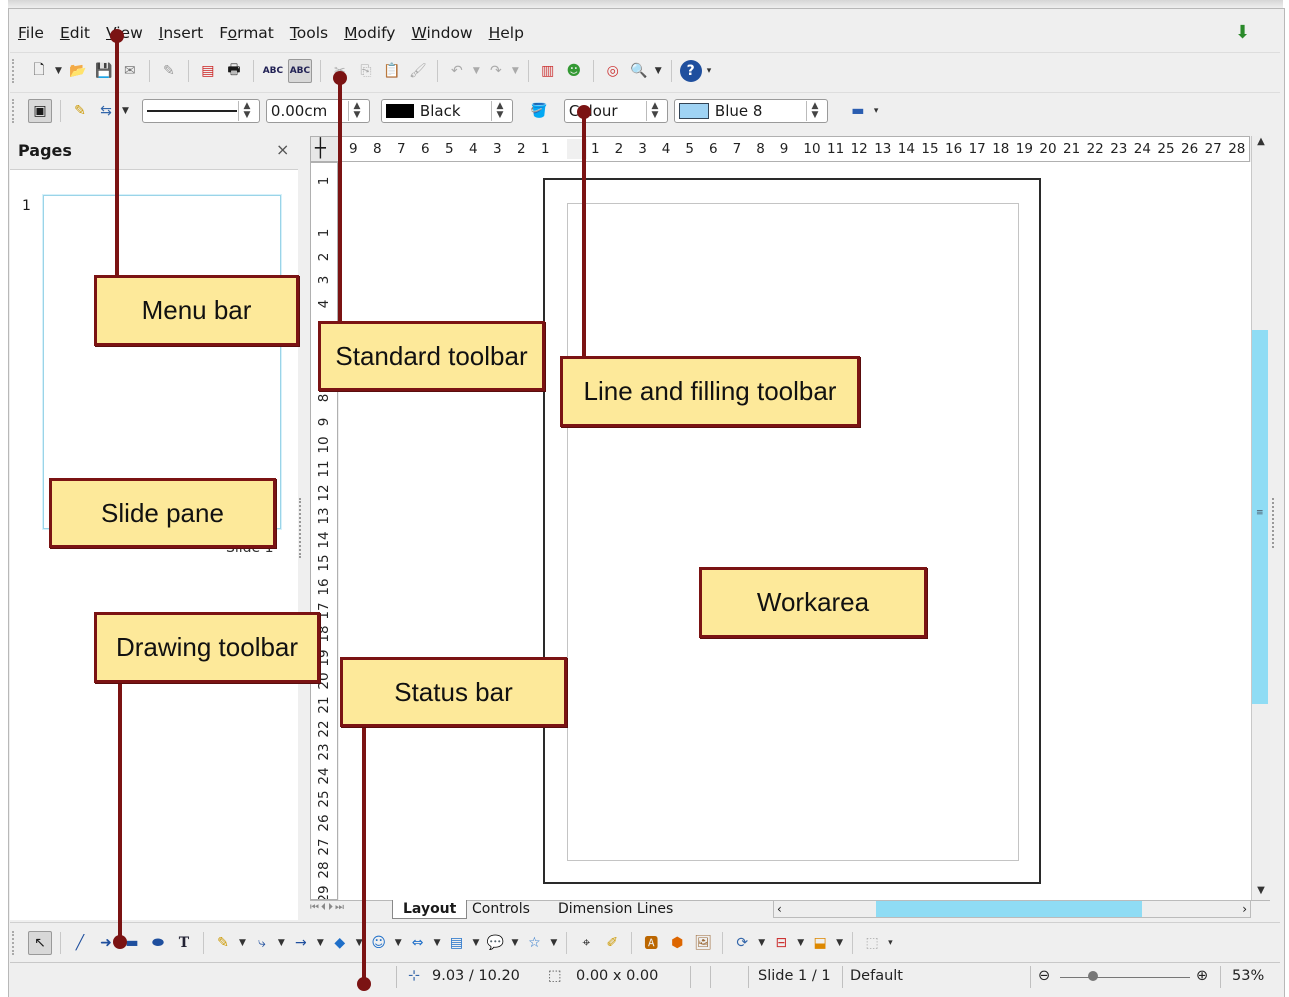  Describe the element at coordinates (242, 943) in the screenshot. I see `curve-dropdown: ▼` at that location.